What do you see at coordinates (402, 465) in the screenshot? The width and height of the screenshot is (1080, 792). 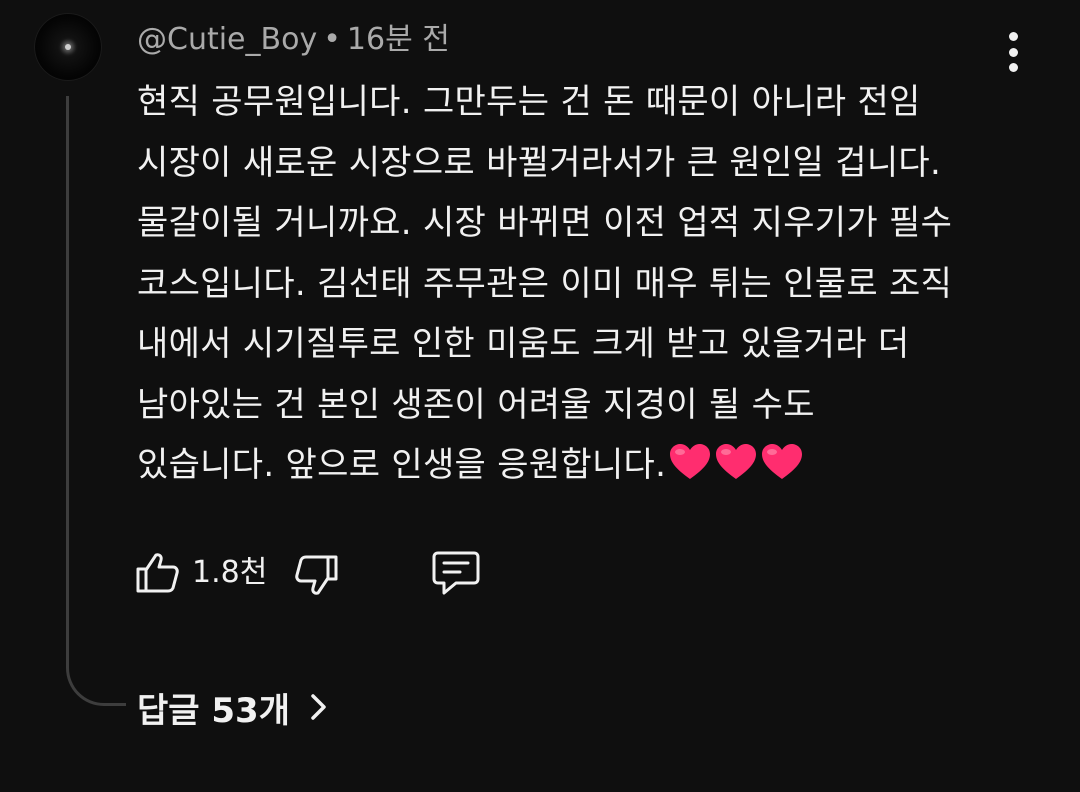 I see `comment-line-text: 있습니다. 앞으로 인생을 응원합니다.` at bounding box center [402, 465].